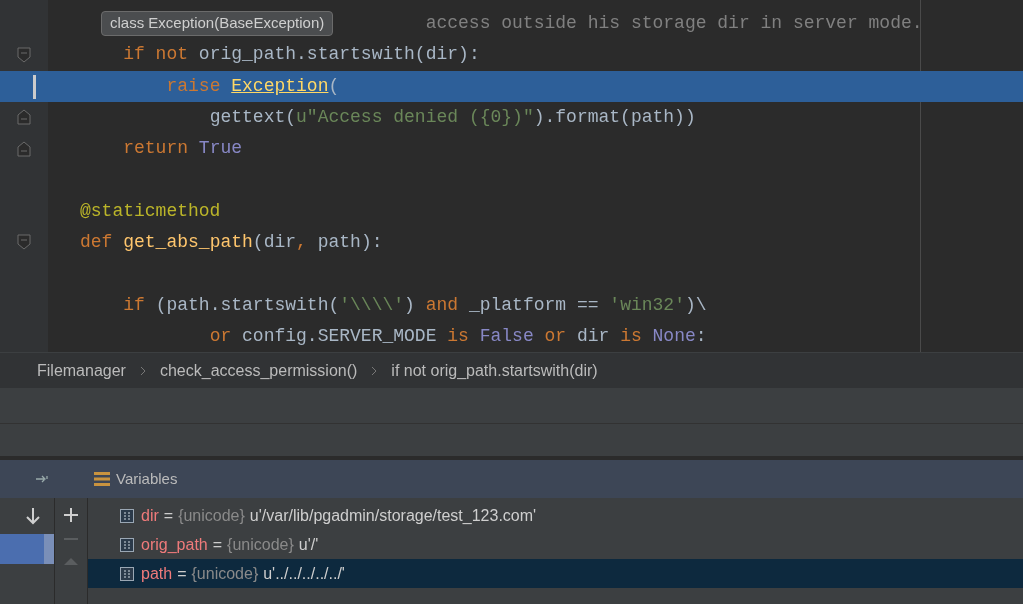  I want to click on breadcrumb: check_access_permission(), so click(258, 370).